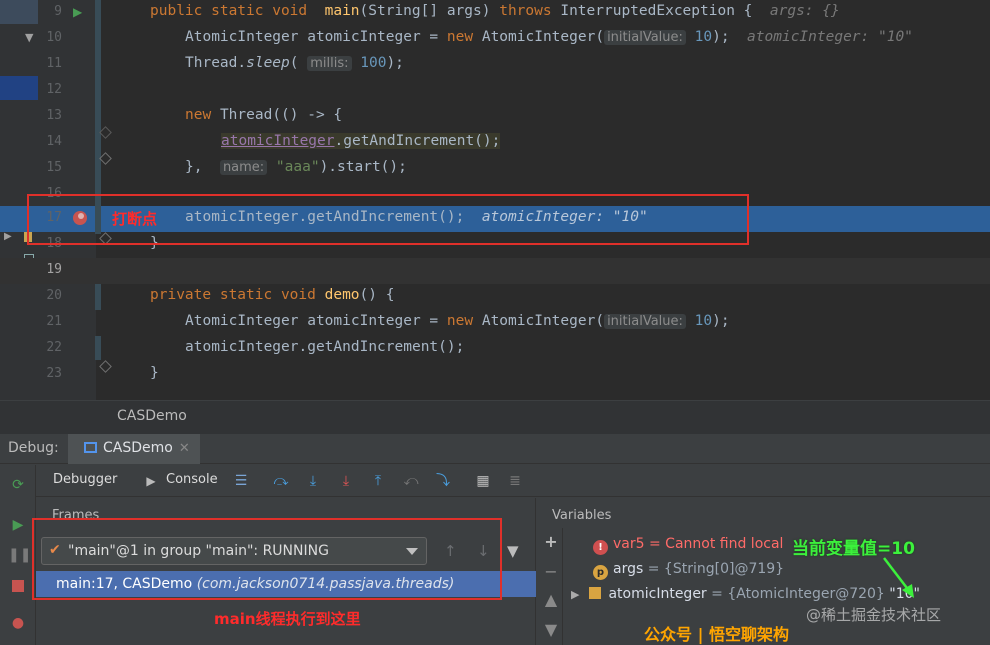 Image resolution: width=990 pixels, height=645 pixels. Describe the element at coordinates (495, 117) in the screenshot. I see `code-line-13: 13 new Thread(() -> {` at that location.